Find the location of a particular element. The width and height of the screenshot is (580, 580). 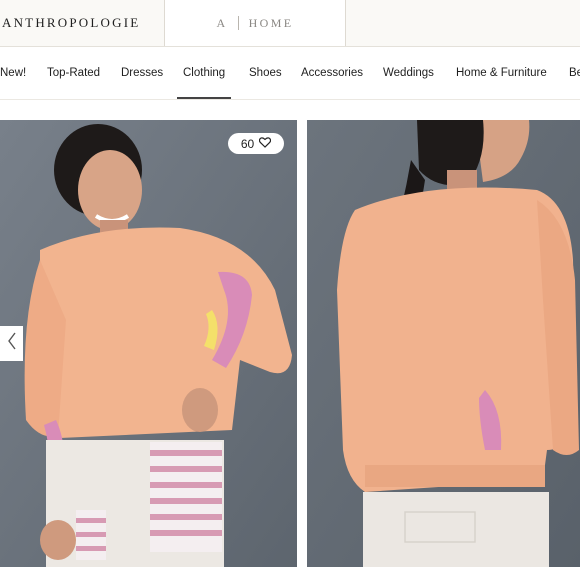

header-divider is located at coordinates (345, 23).